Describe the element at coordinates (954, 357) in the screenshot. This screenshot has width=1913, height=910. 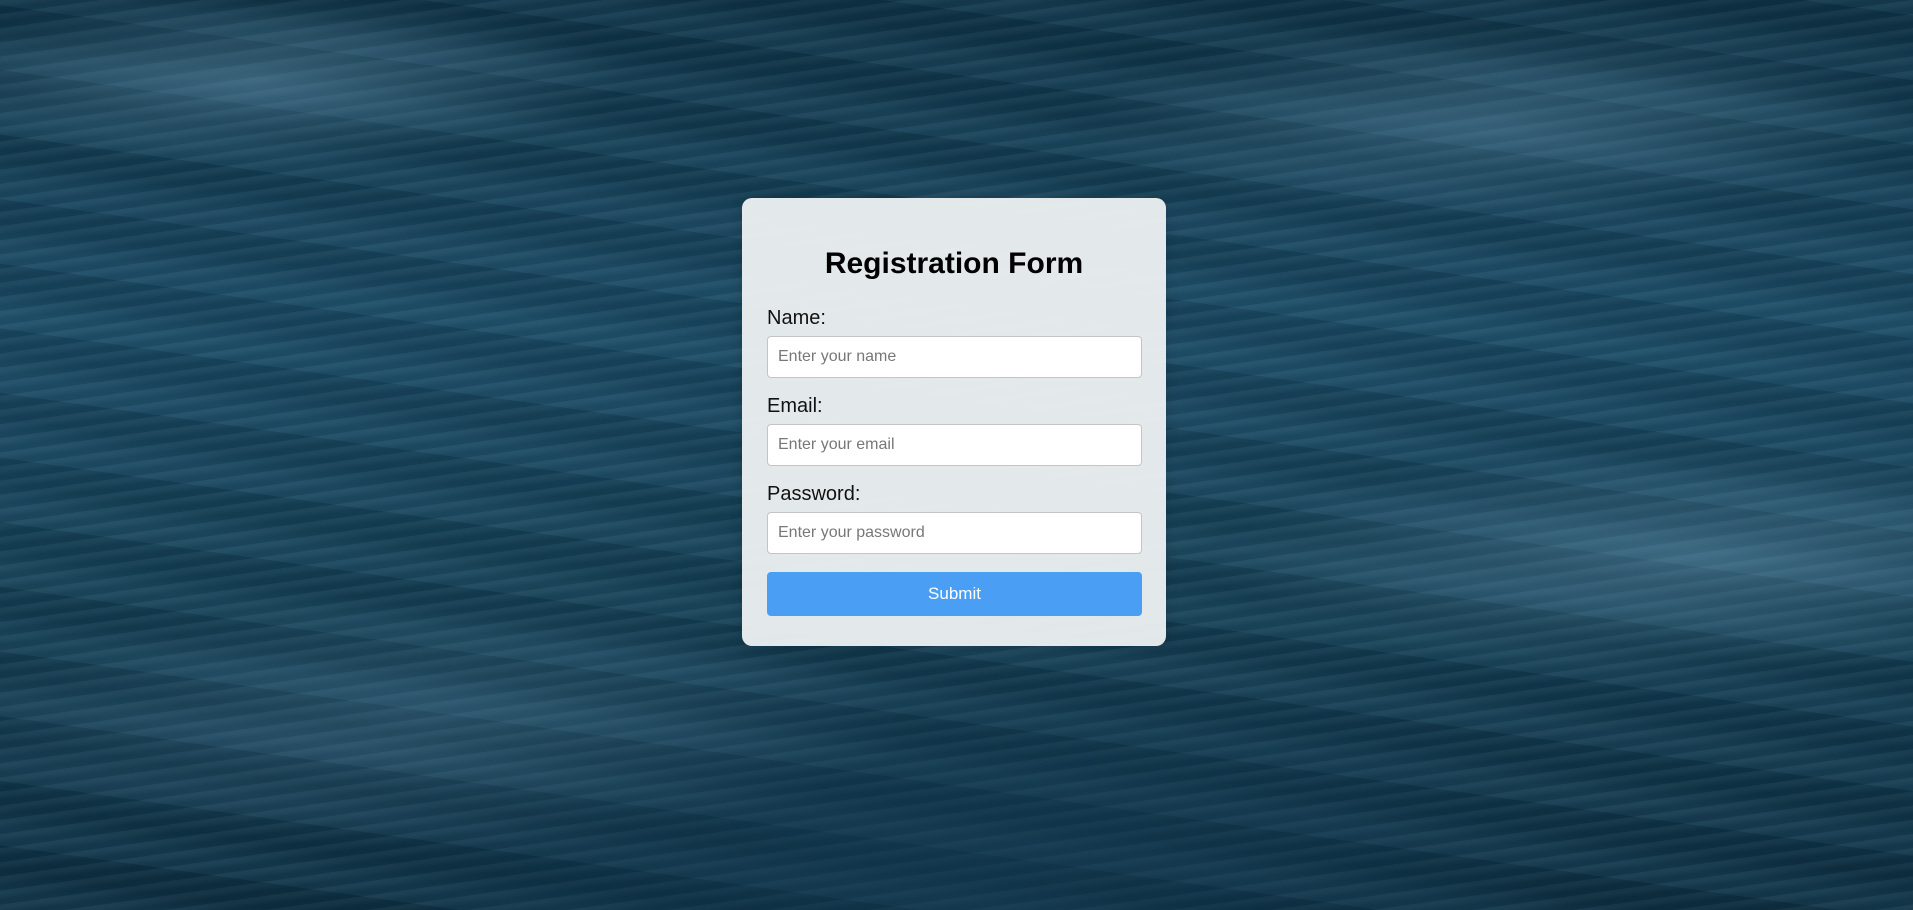
I see `name-input` at that location.